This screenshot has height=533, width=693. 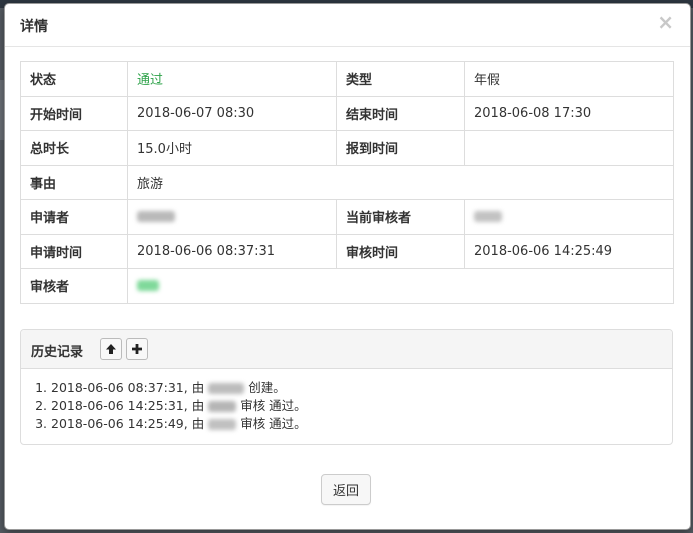 I want to click on current-reviewer-label: 当前审核者, so click(x=400, y=217).